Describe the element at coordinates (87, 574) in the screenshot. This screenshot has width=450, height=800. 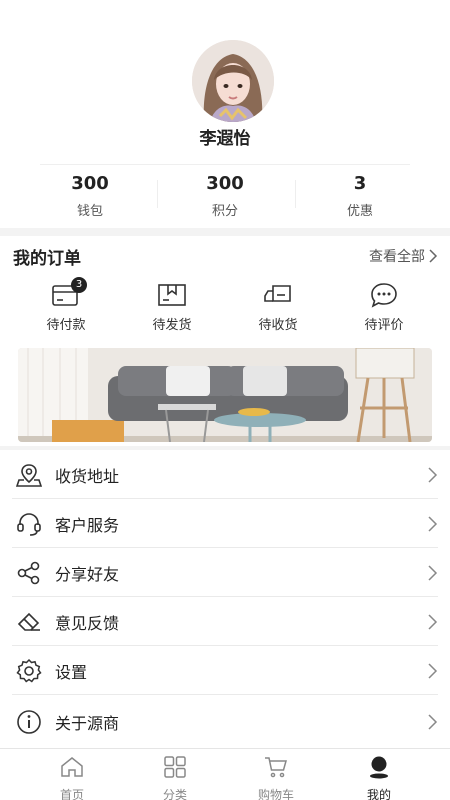
I see `menu-item-label: 分享好友` at that location.